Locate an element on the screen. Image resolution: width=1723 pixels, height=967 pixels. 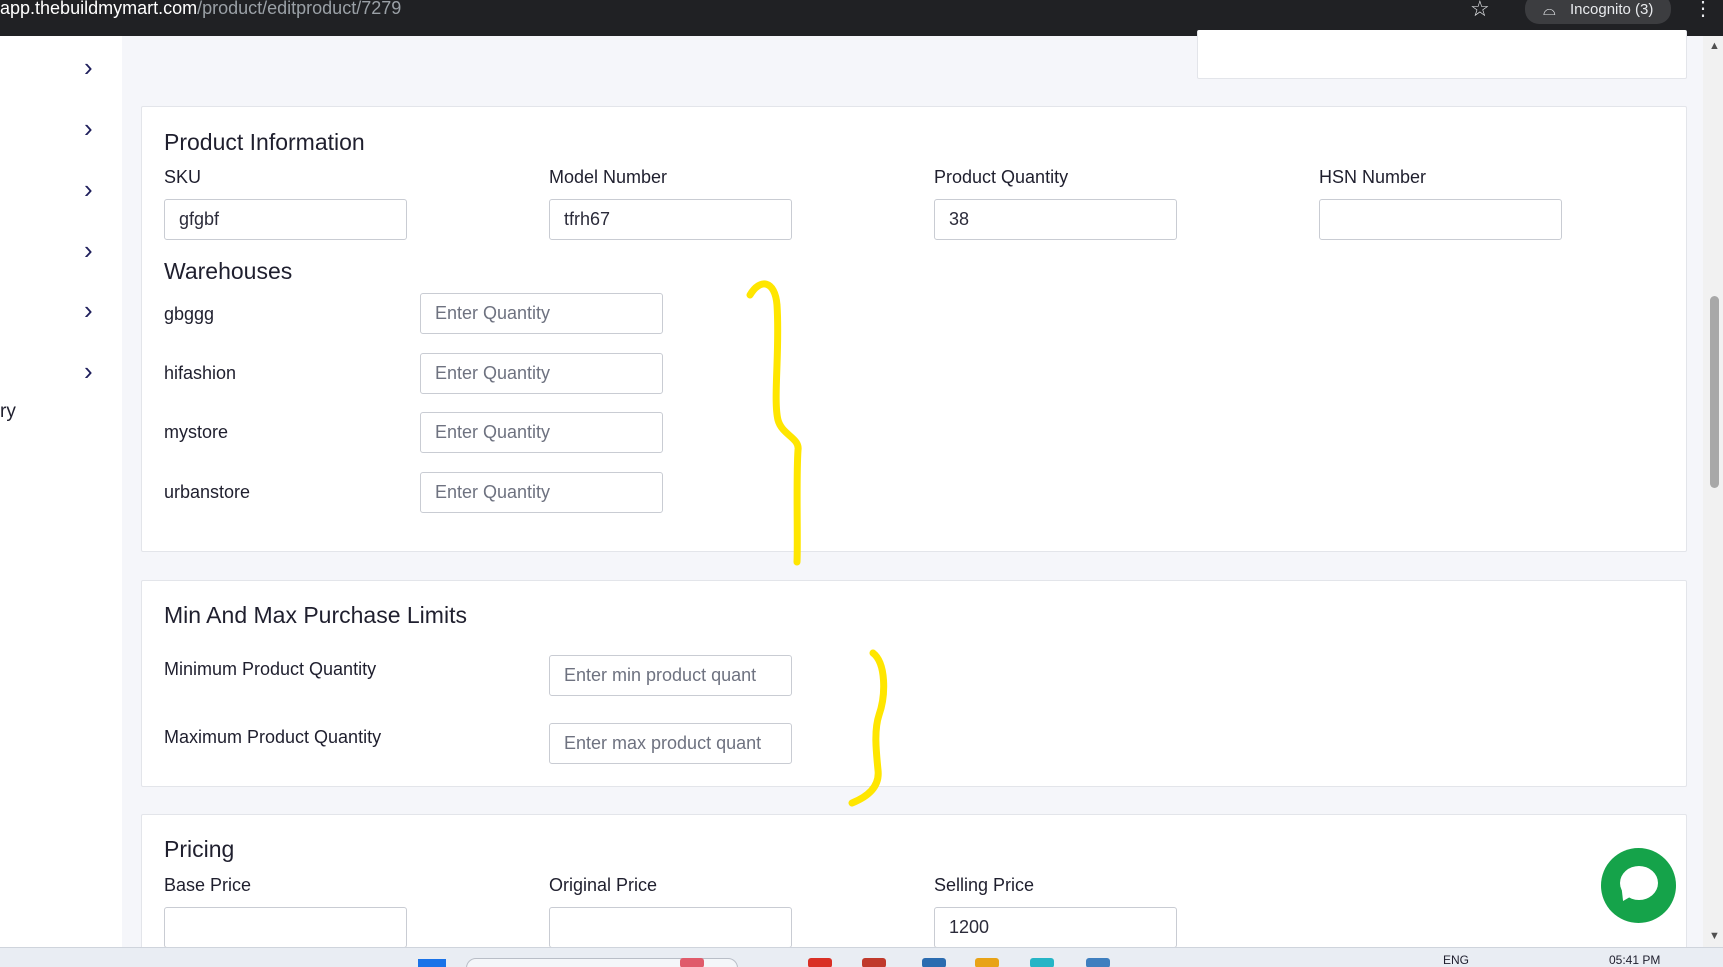
model-number-input is located at coordinates (670, 219).